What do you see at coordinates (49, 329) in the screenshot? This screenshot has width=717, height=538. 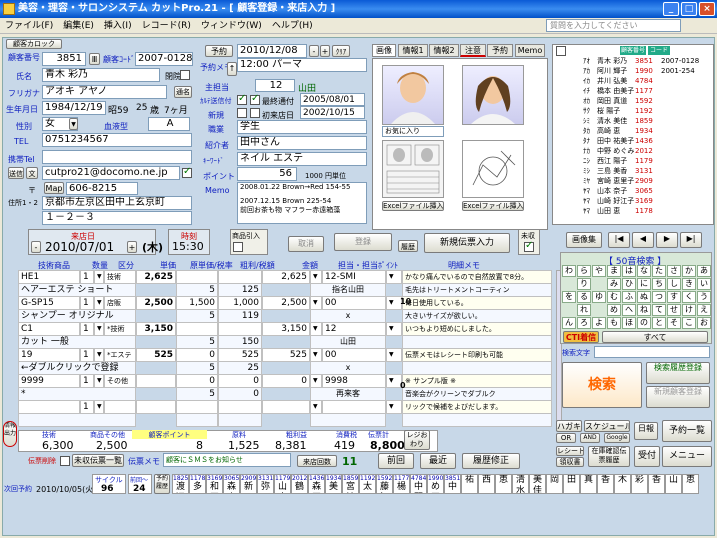 I see `cell-item: C1` at bounding box center [49, 329].